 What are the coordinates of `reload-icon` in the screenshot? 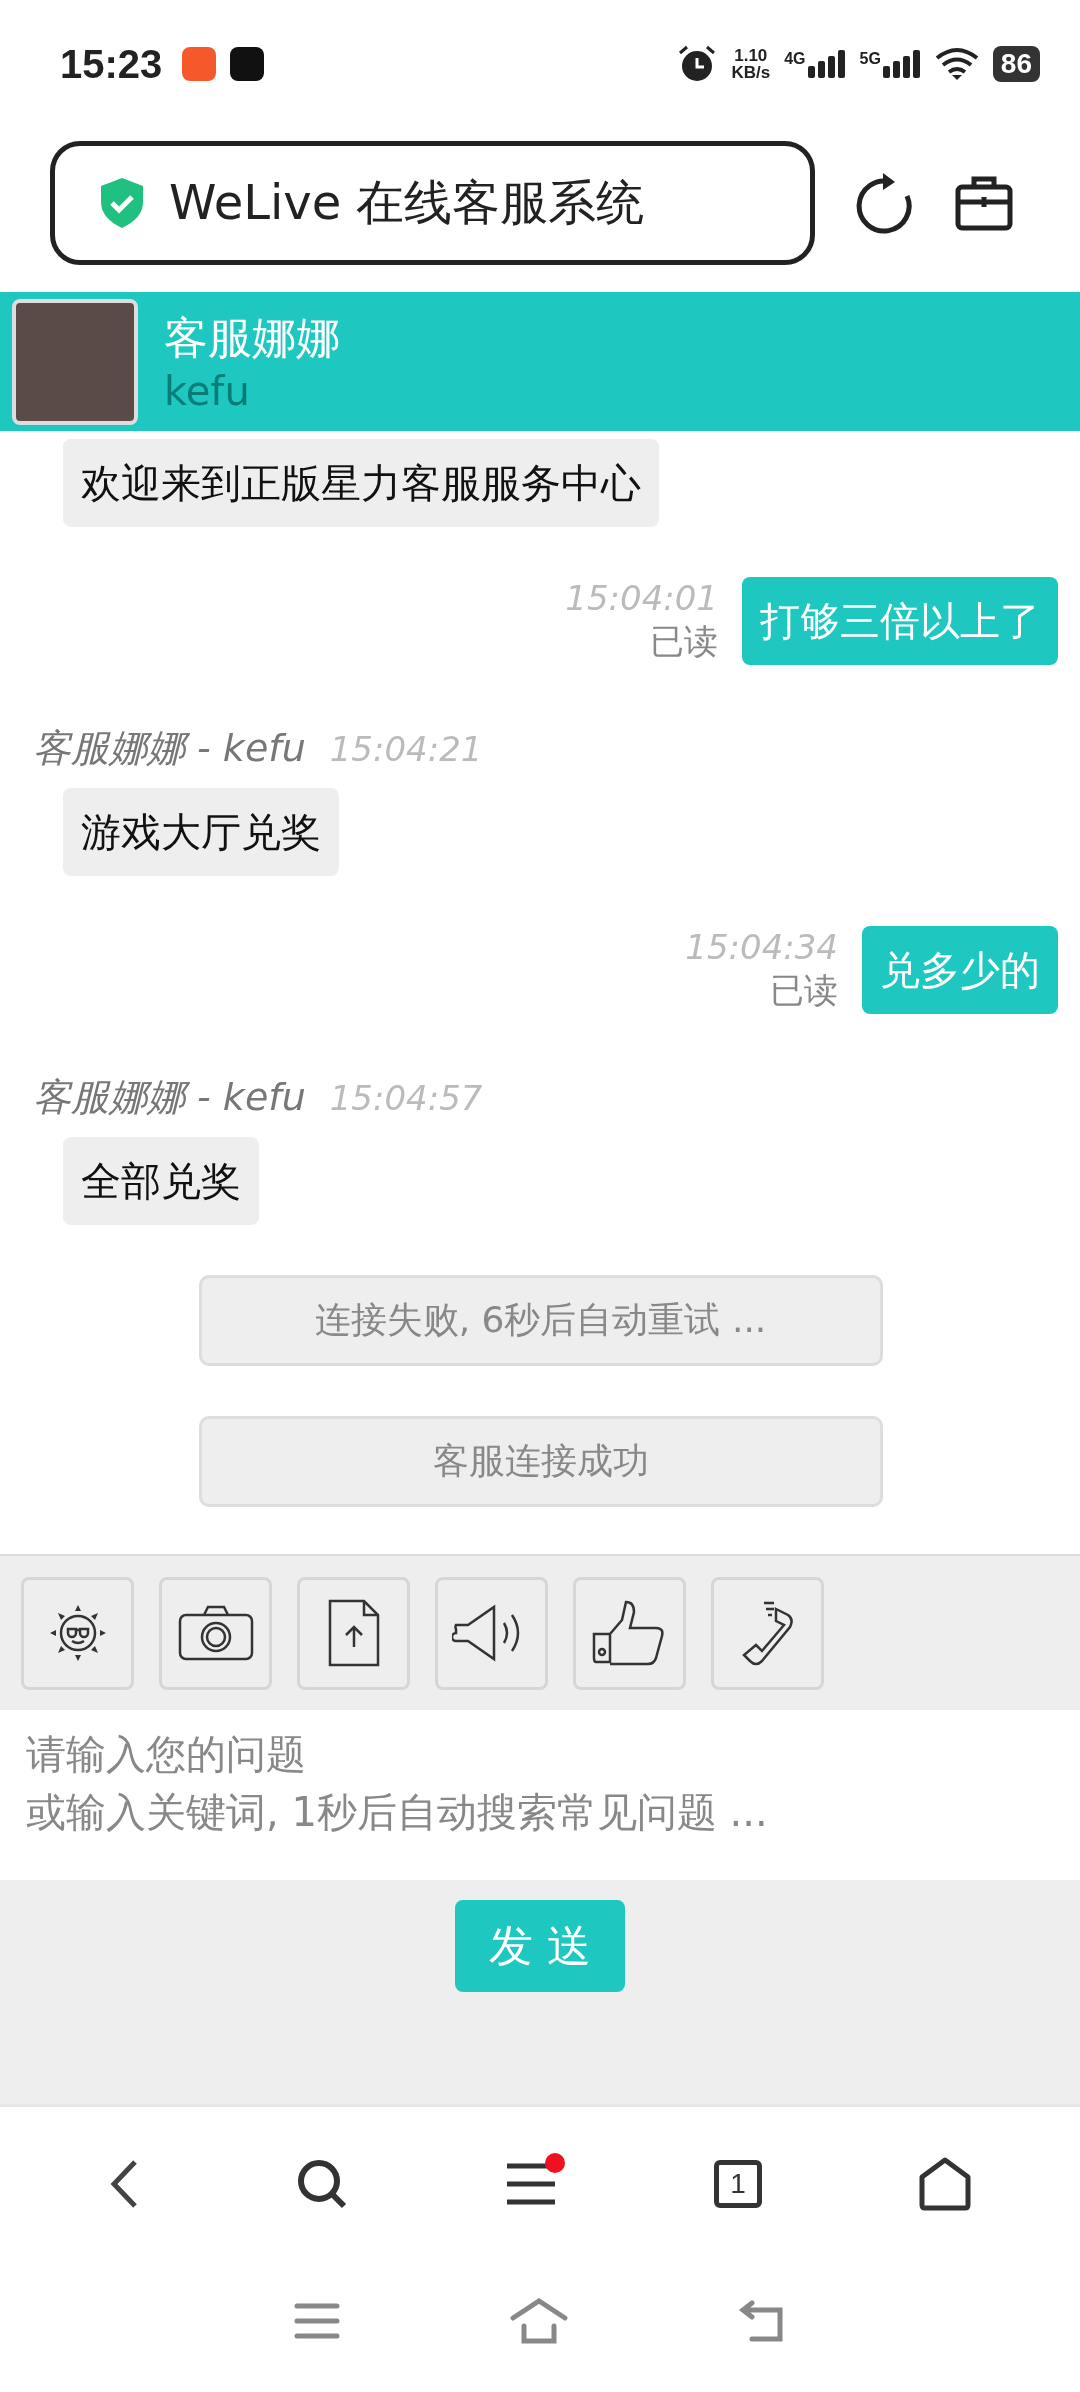 It's located at (885, 203).